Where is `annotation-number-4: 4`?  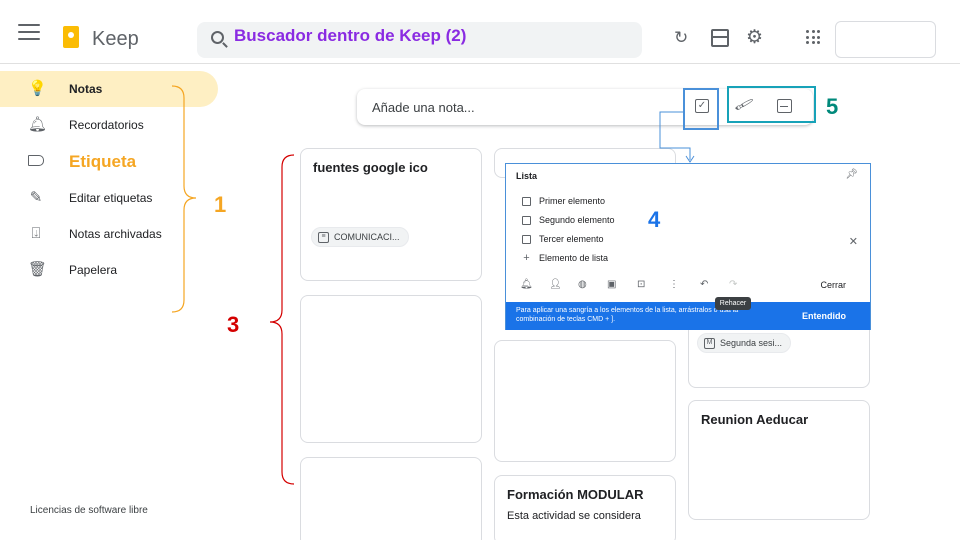
annotation-number-4: 4 is located at coordinates (654, 219).